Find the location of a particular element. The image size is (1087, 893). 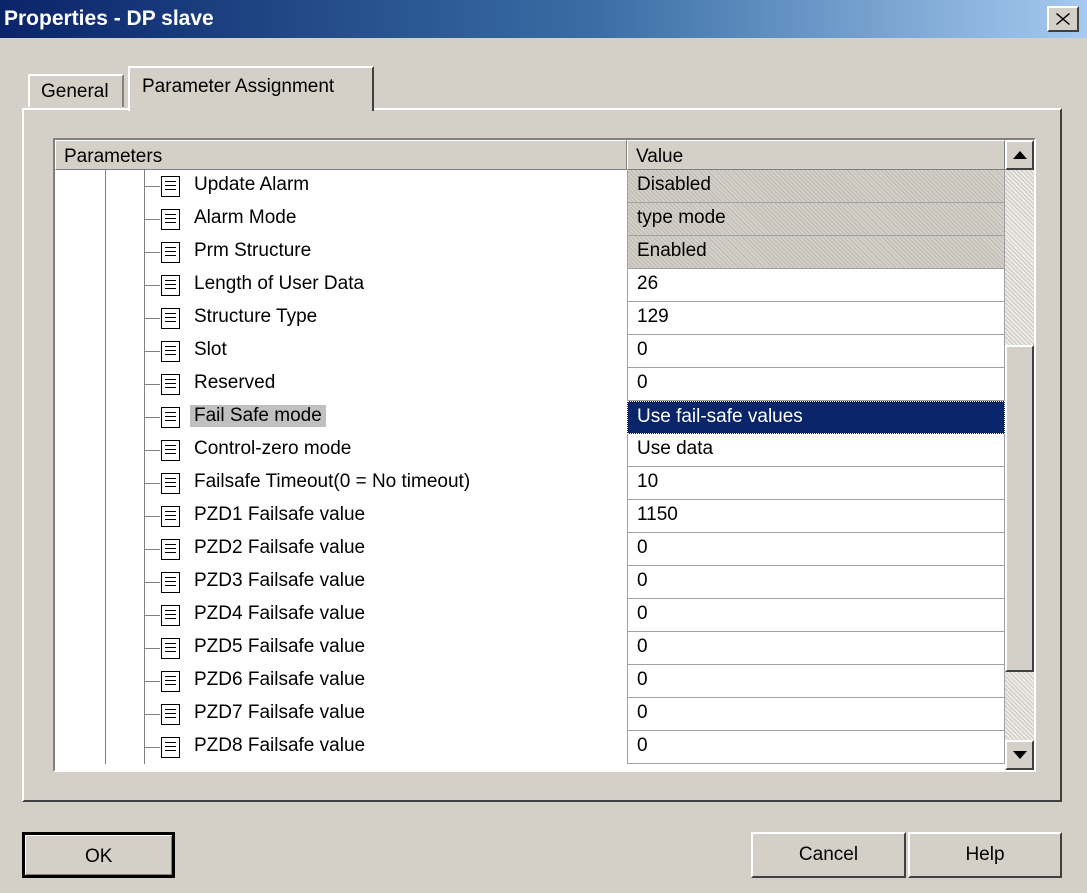

title-bar: Properties - DP slave is located at coordinates (543, 19).